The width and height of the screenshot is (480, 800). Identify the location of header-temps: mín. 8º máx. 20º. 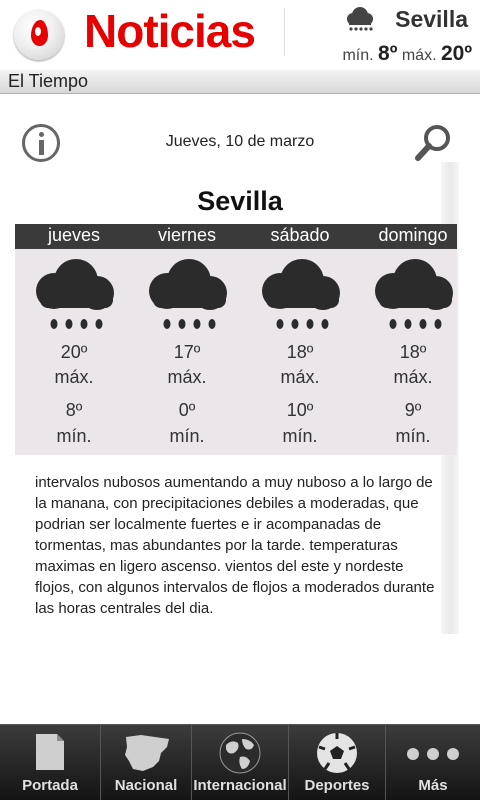
(407, 54).